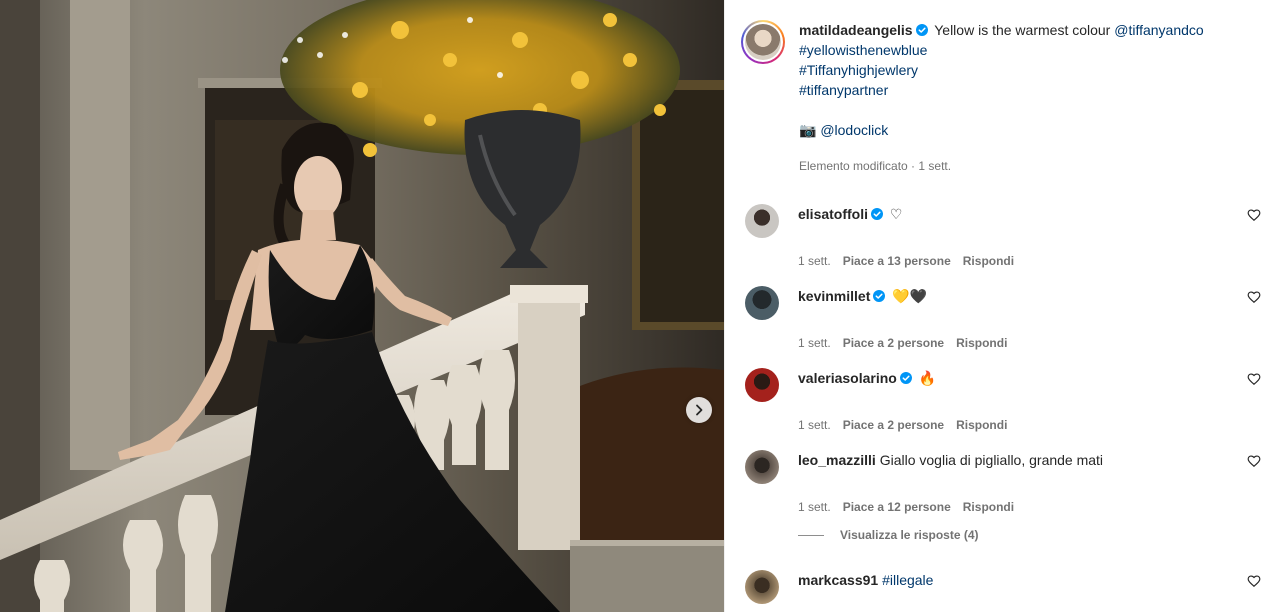 The width and height of the screenshot is (1280, 612). Describe the element at coordinates (875, 166) in the screenshot. I see `edited-timestamp: Elemento modificato · 1 sett.` at that location.